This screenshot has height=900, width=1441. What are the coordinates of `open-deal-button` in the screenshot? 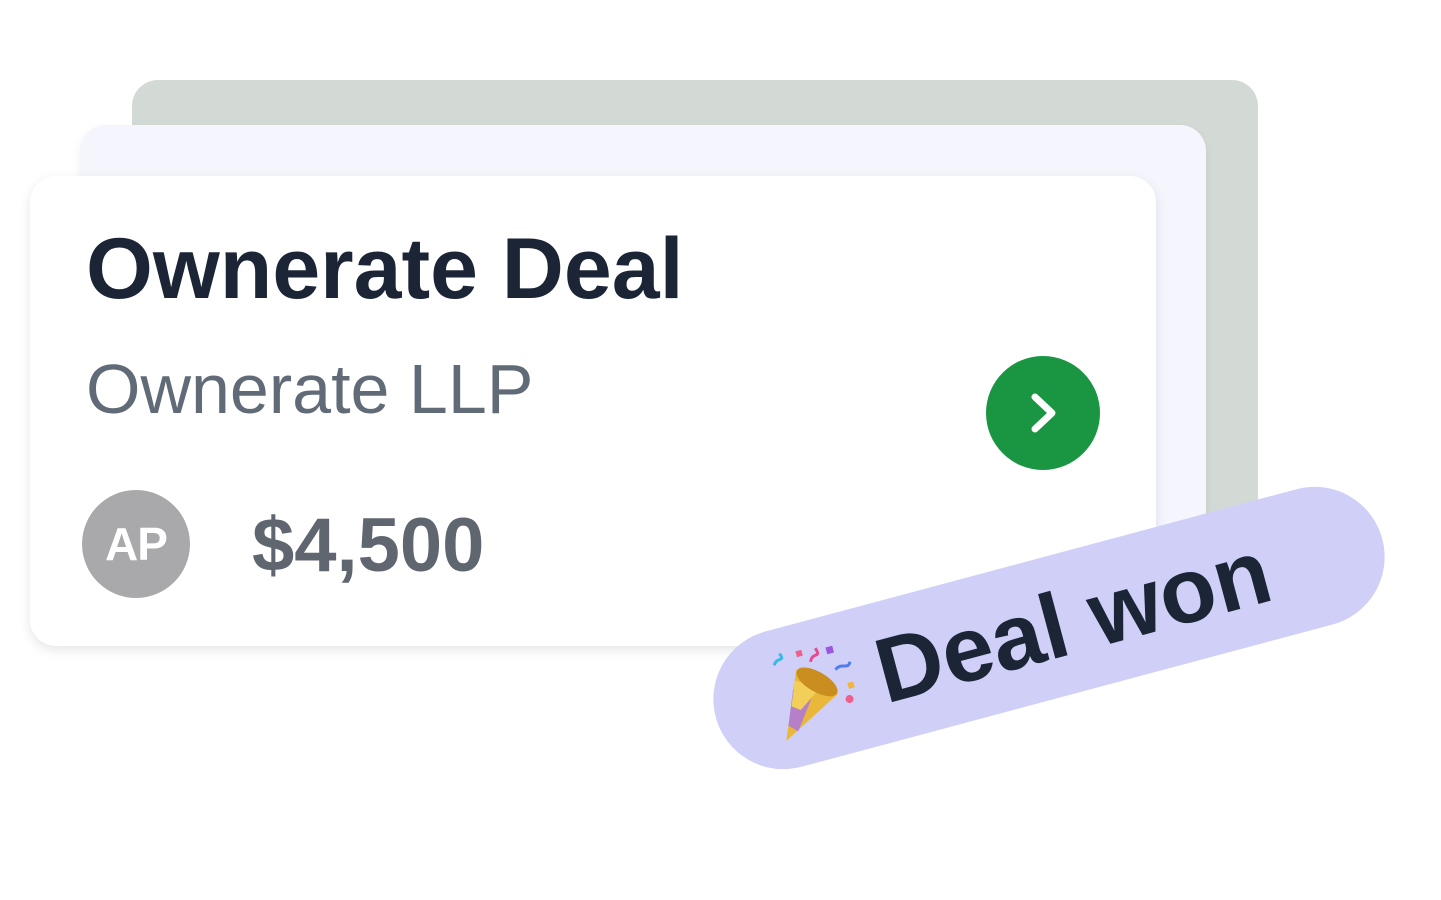 It's located at (1043, 413).